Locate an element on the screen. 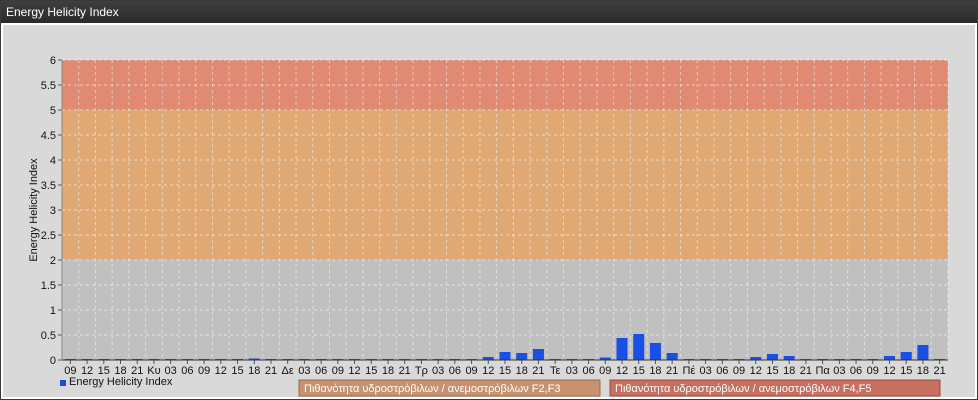 This screenshot has width=978, height=400. legend-series-swatch is located at coordinates (63, 383).